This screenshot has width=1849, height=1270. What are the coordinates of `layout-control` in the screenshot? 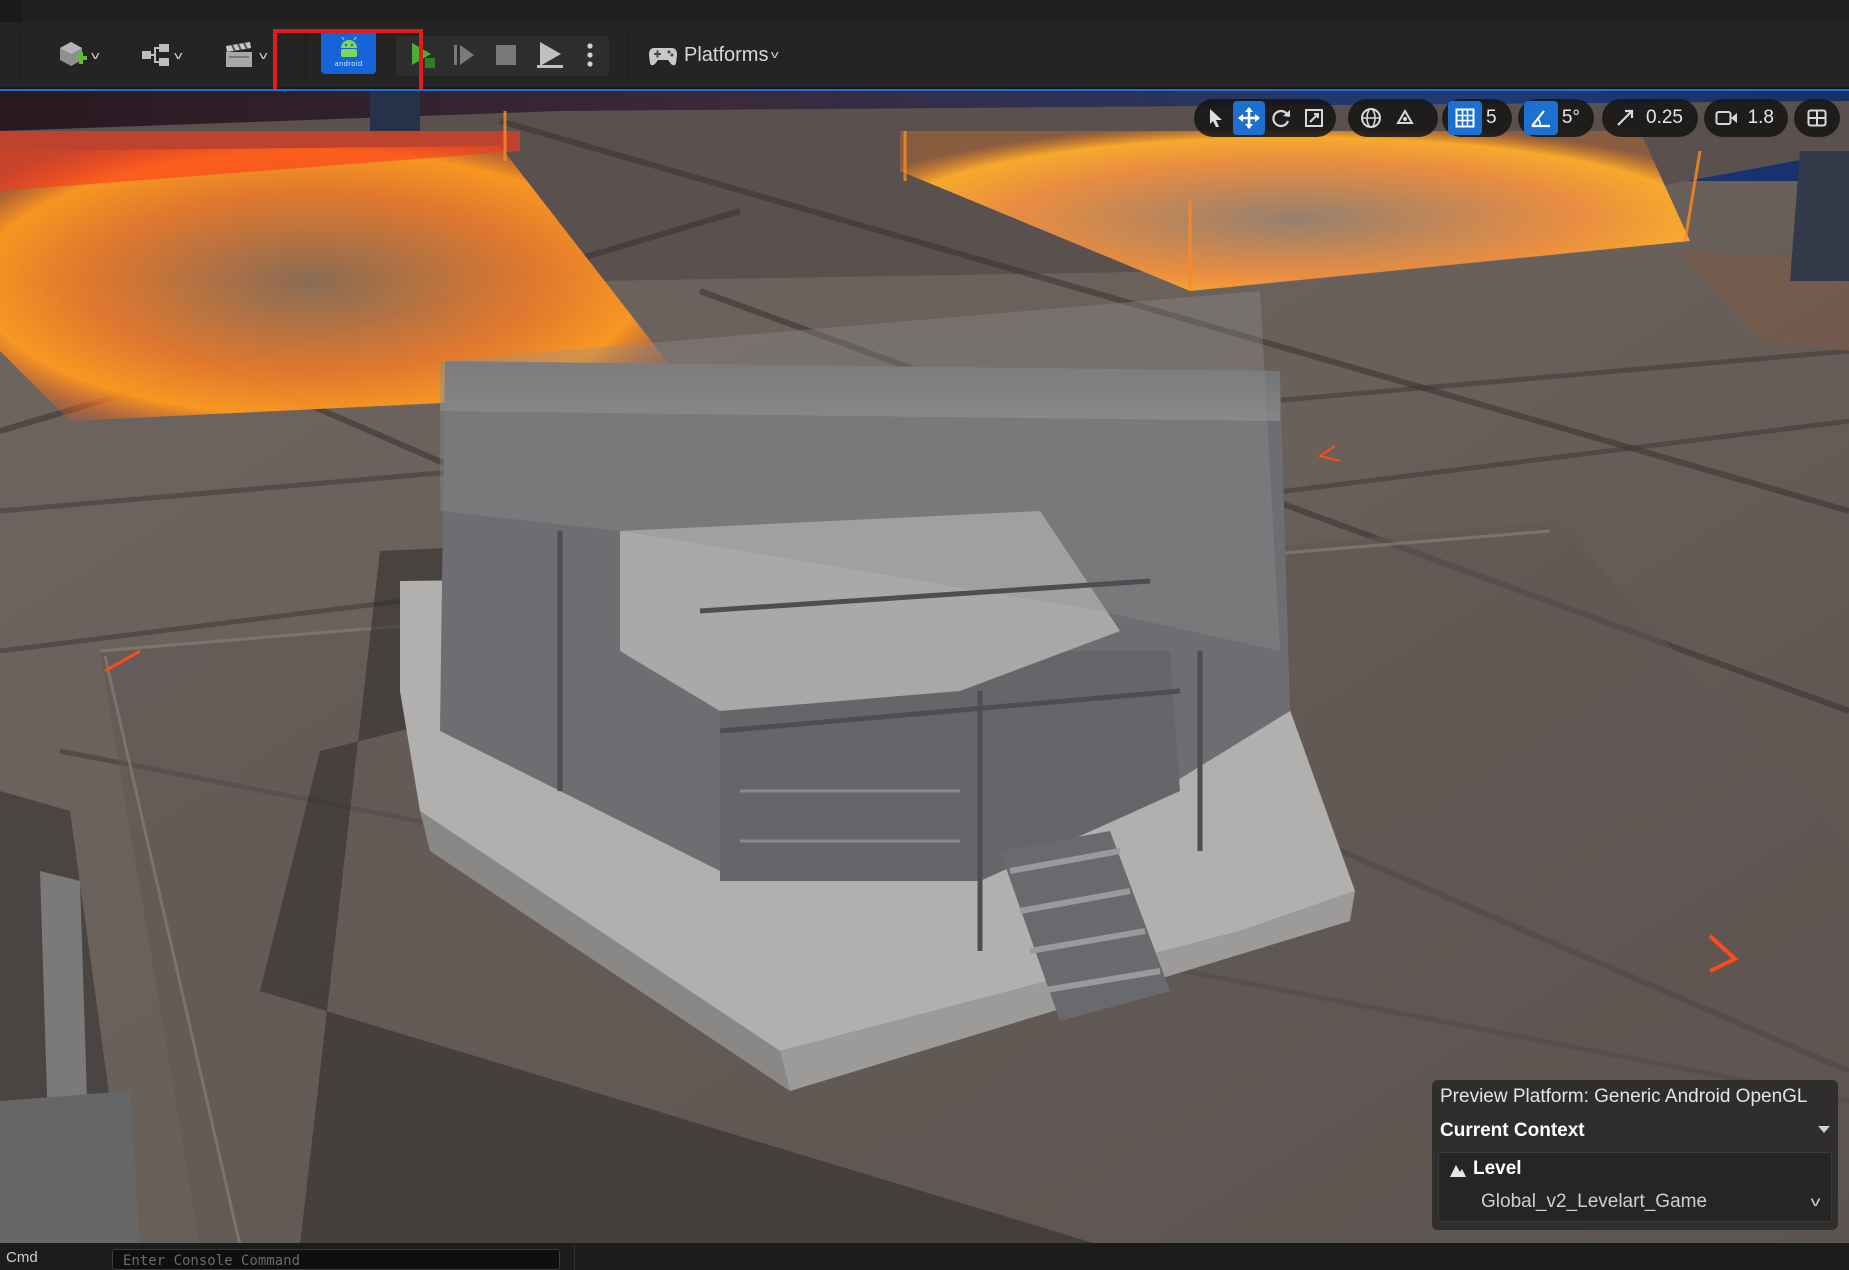 It's located at (1817, 118).